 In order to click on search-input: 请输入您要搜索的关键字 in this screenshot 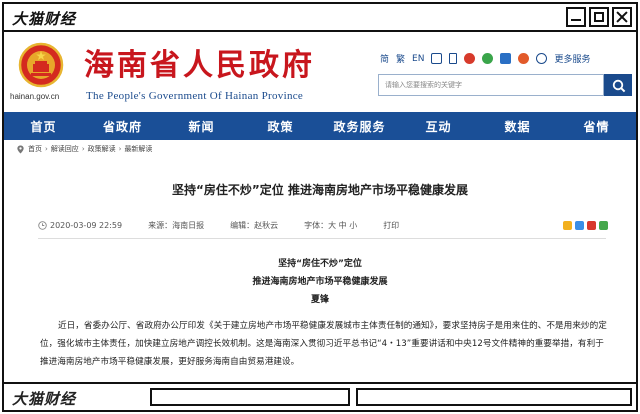, I will do `click(491, 85)`.